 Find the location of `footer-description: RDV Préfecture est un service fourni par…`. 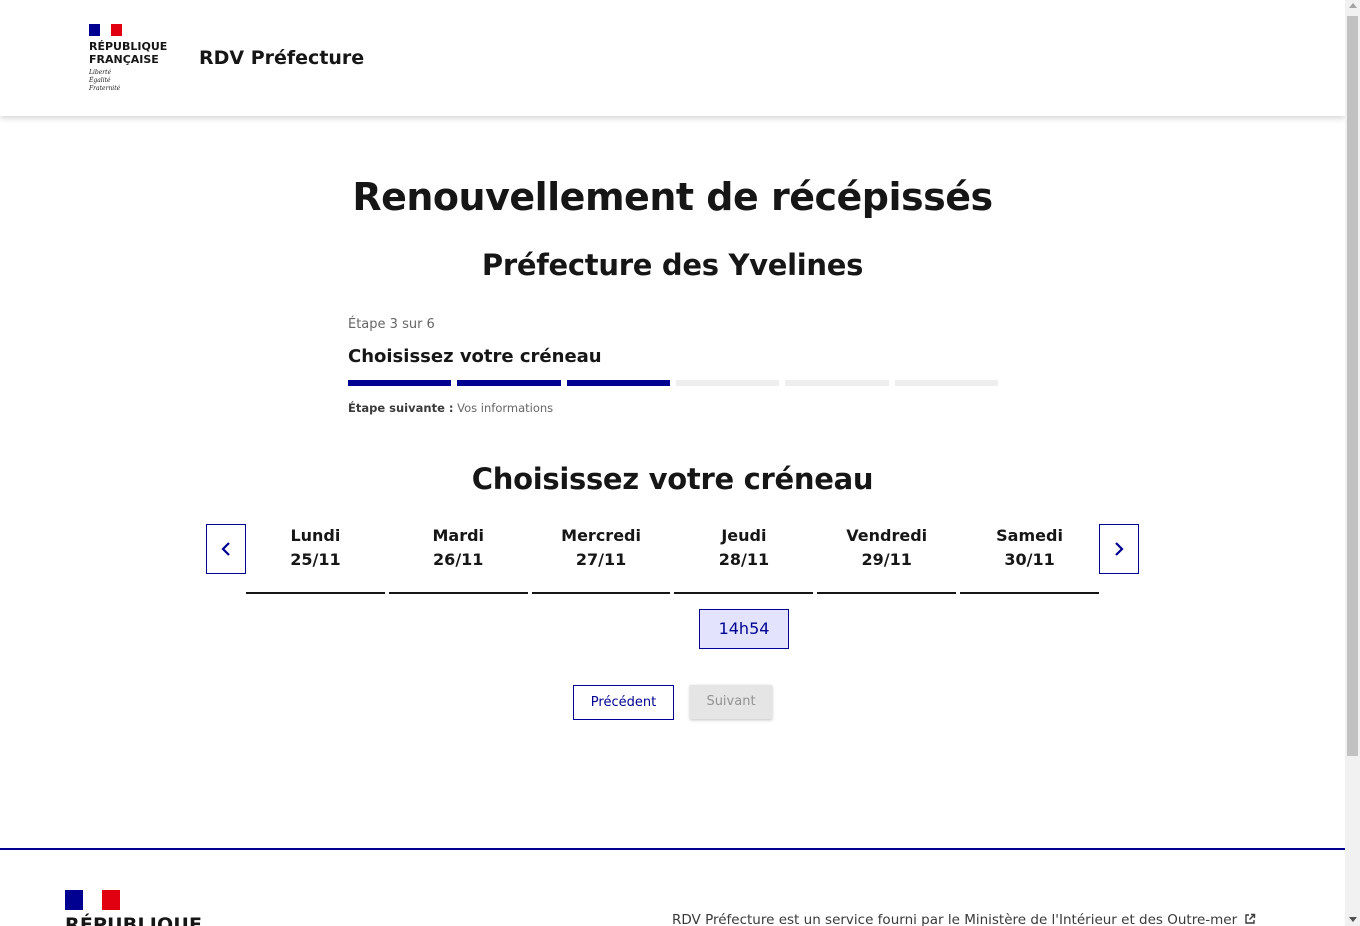

footer-description: RDV Préfecture est un service fourni par… is located at coordinates (964, 918).